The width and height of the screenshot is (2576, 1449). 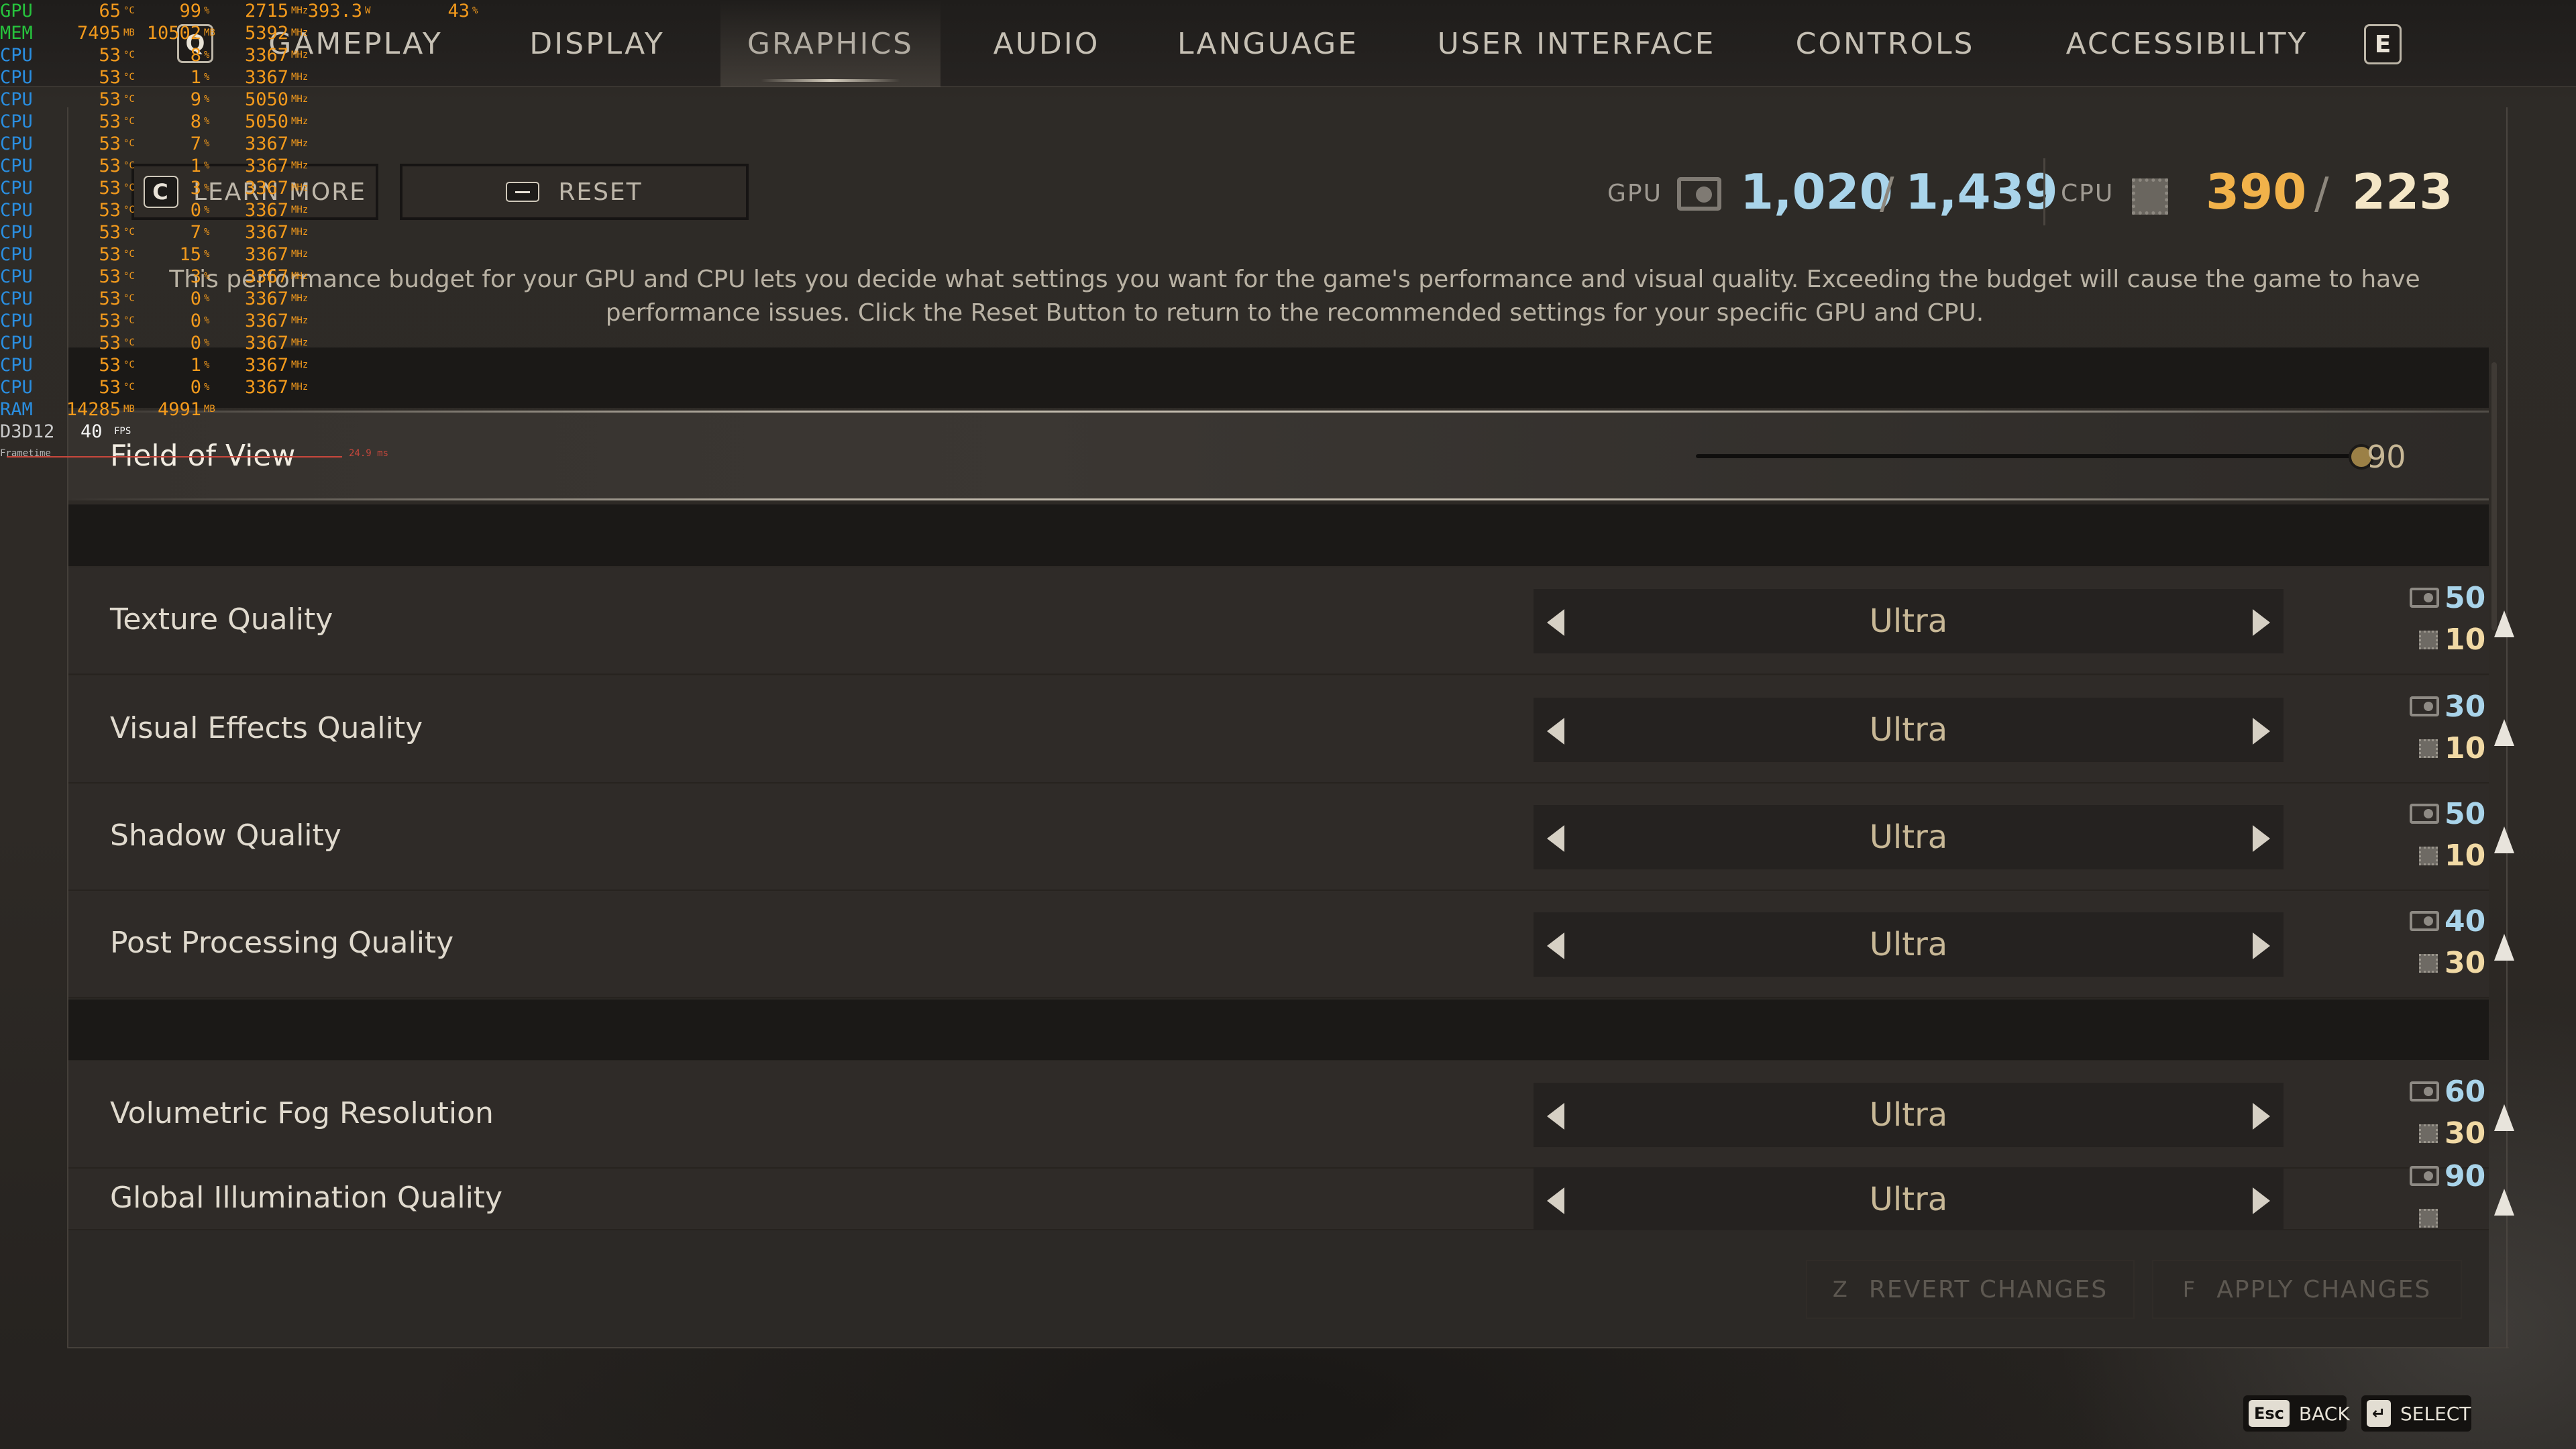 I want to click on apply-changes-button: F APPLY CHANGES, so click(x=2307, y=1289).